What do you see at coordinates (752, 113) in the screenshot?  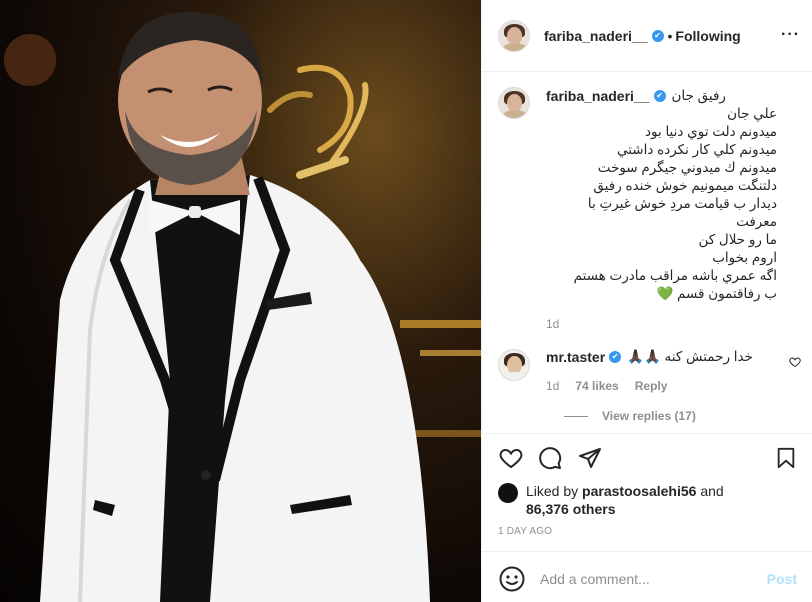 I see `caption-text-line: علي جان` at bounding box center [752, 113].